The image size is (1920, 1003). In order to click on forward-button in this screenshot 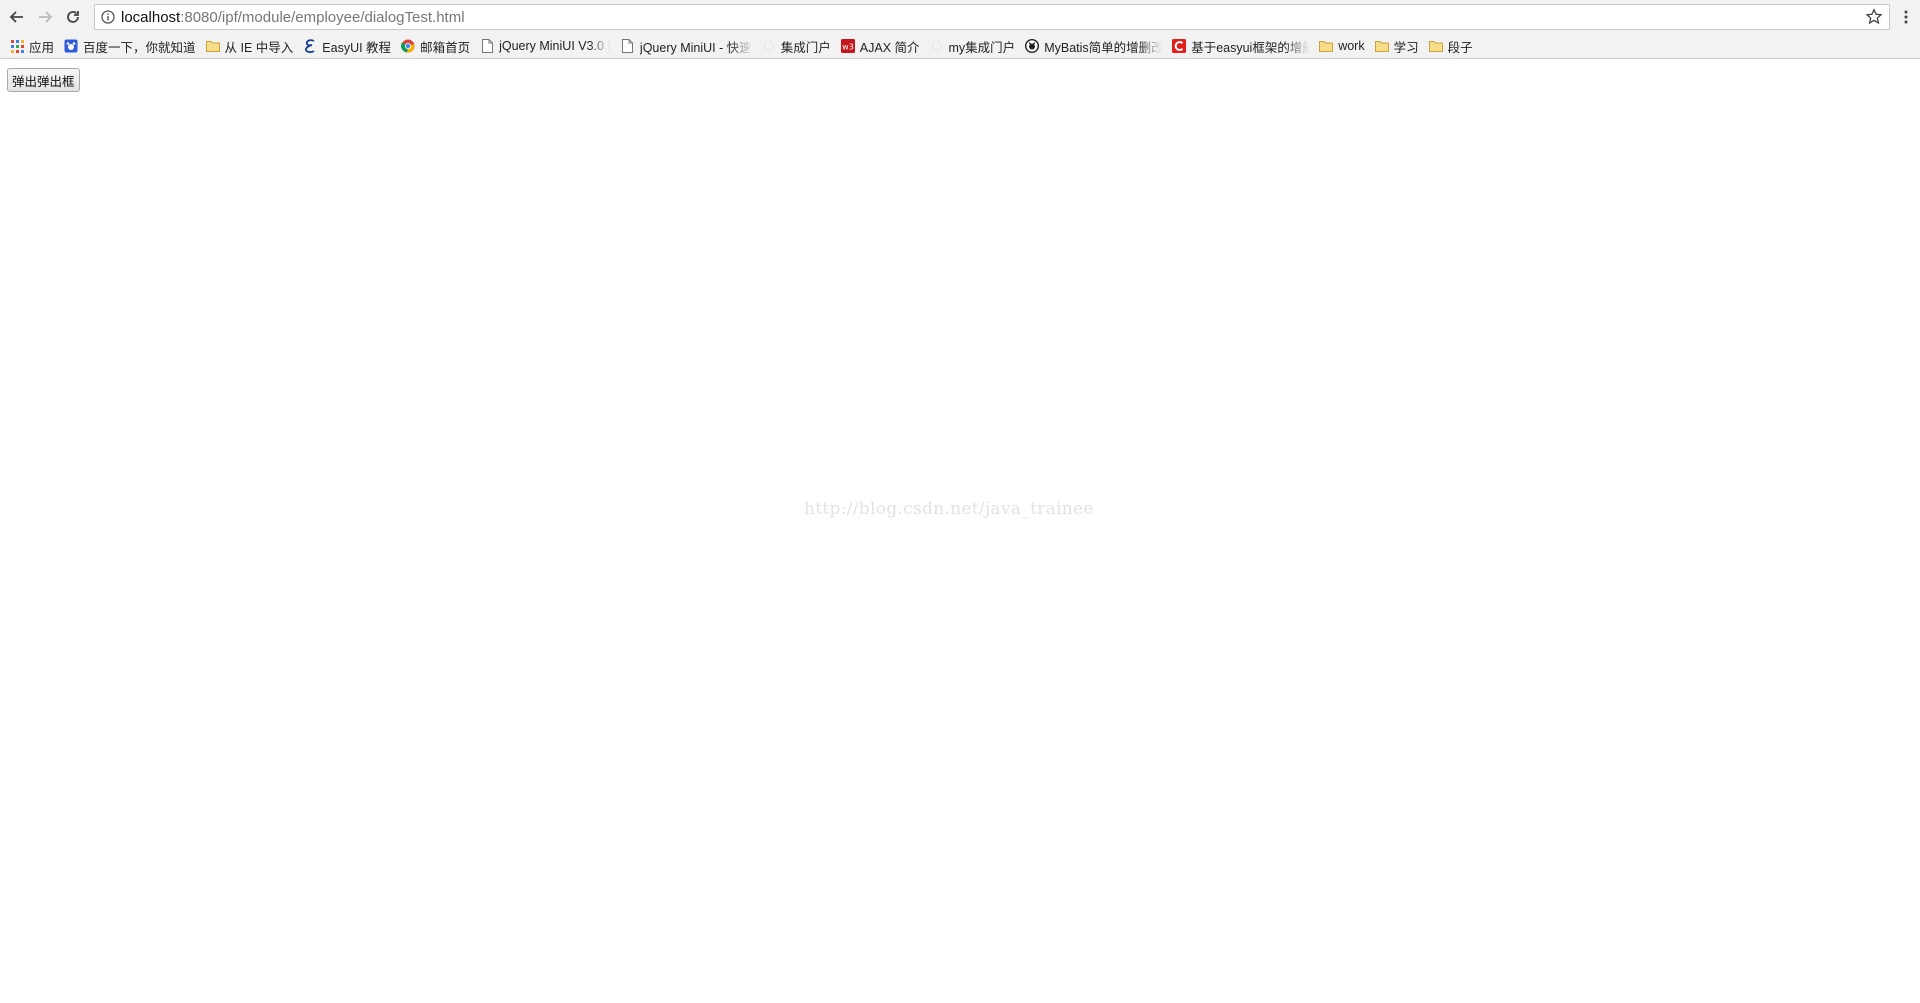, I will do `click(45, 17)`.